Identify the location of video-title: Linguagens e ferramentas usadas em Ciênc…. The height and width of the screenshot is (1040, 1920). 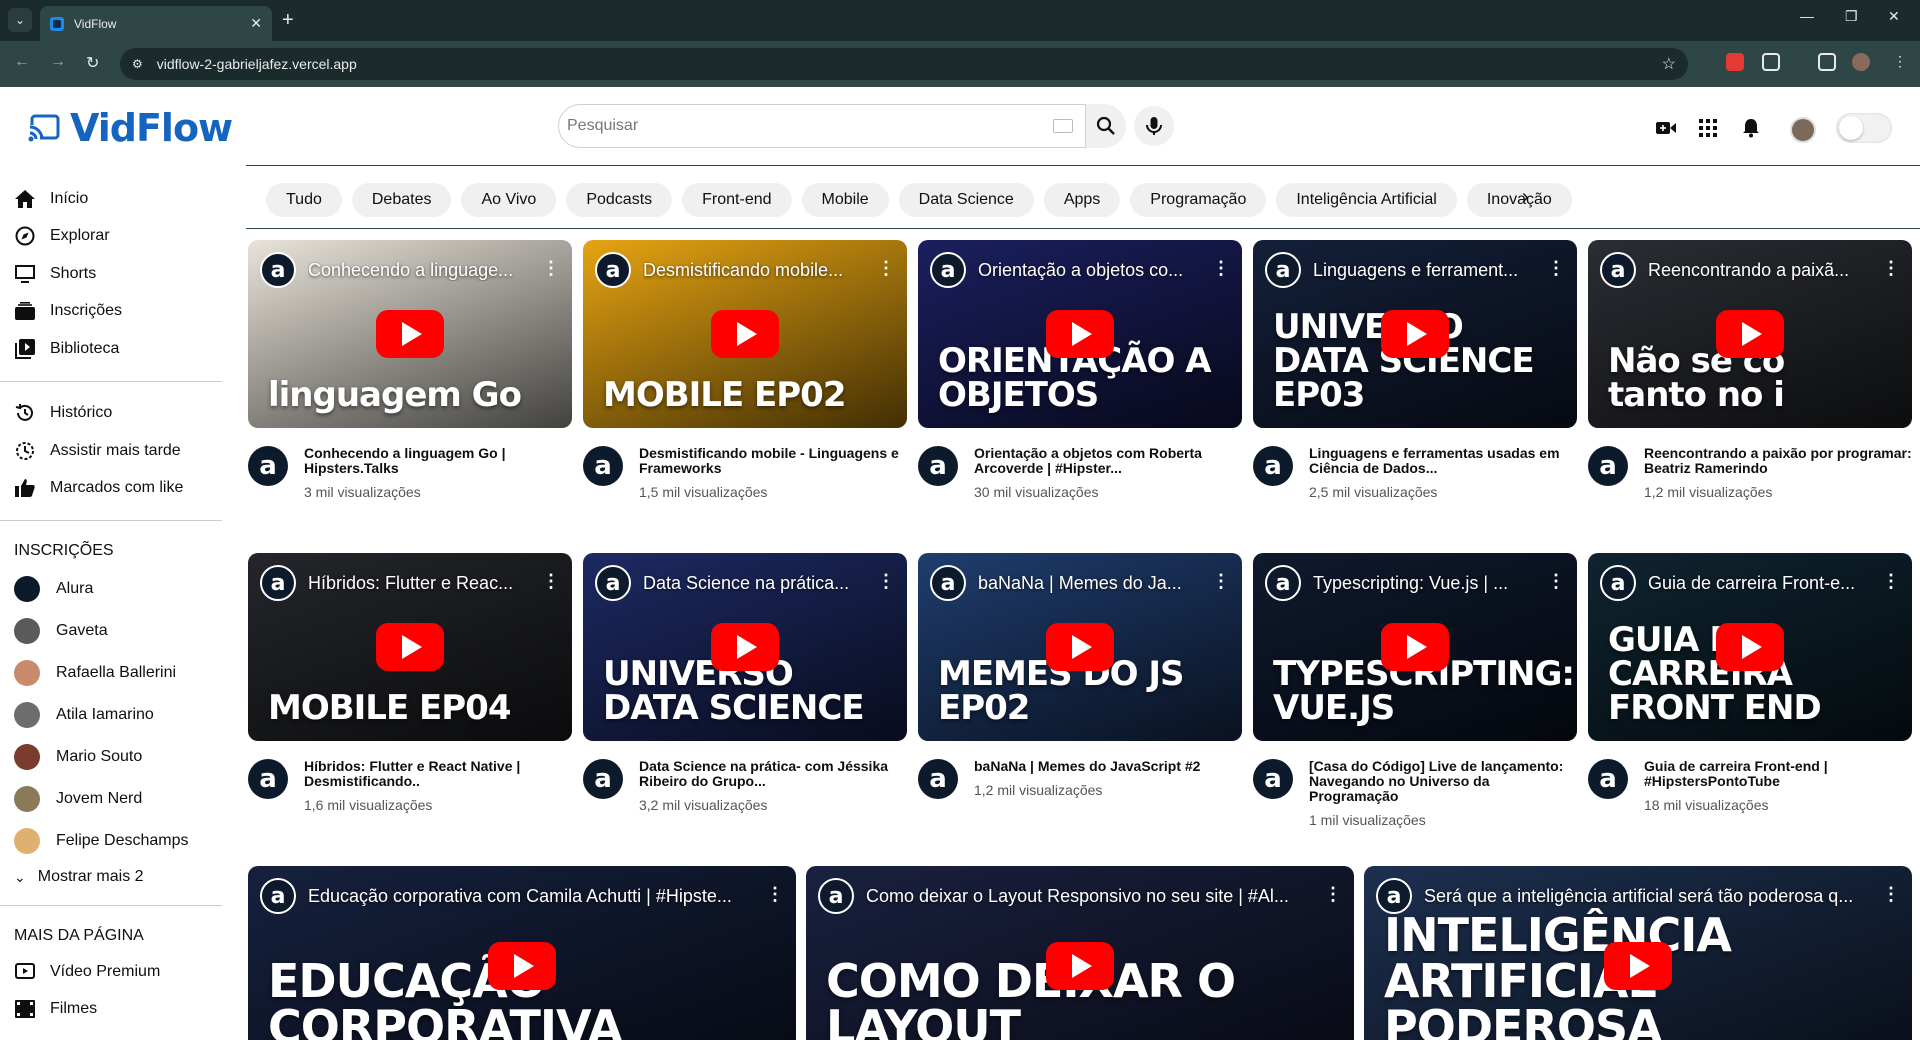
(1443, 461).